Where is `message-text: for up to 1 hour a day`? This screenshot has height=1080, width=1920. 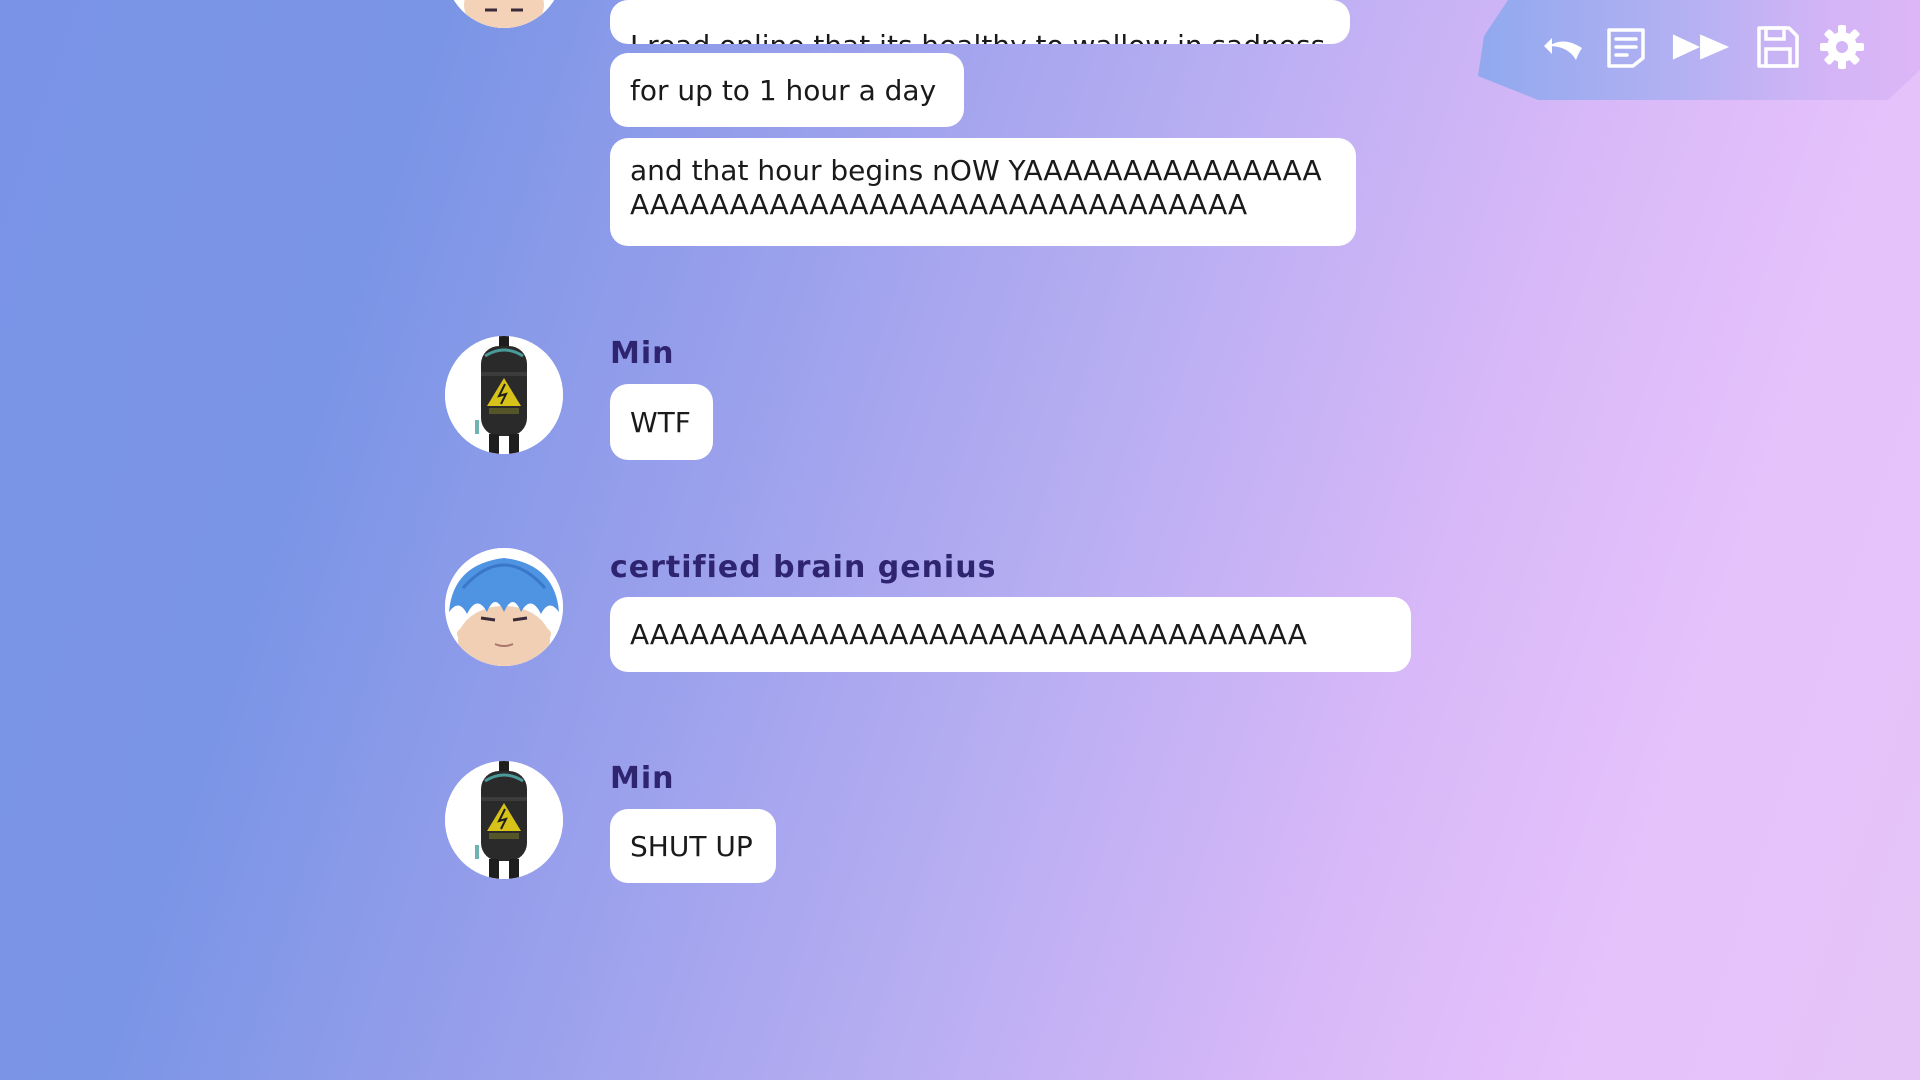 message-text: for up to 1 hour a day is located at coordinates (783, 90).